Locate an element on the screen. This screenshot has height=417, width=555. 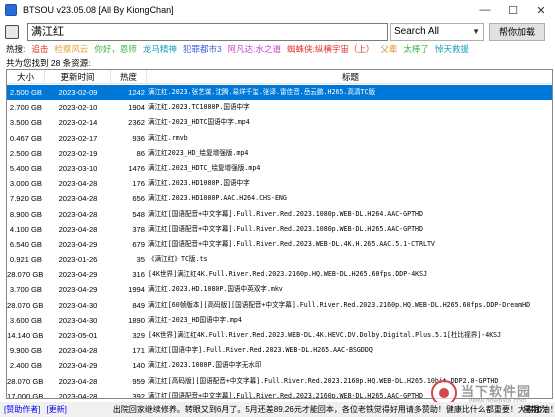
sponsor-author-link: [赞助作者] is located at coordinates (22, 409).